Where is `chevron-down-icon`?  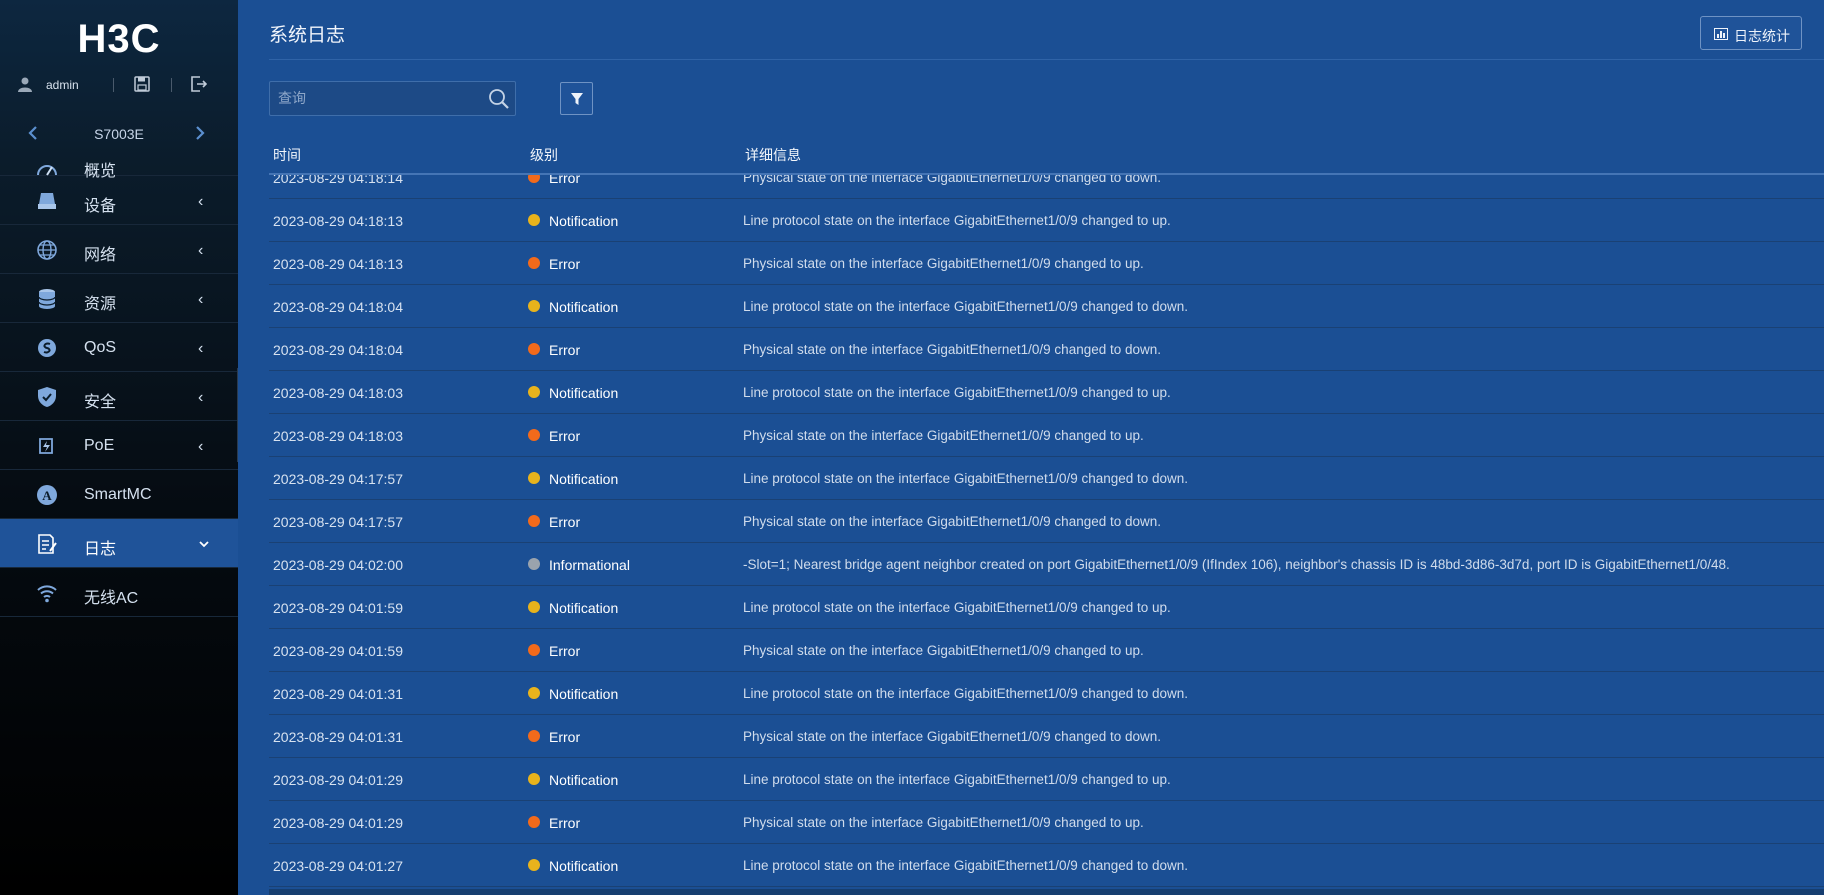 chevron-down-icon is located at coordinates (204, 544).